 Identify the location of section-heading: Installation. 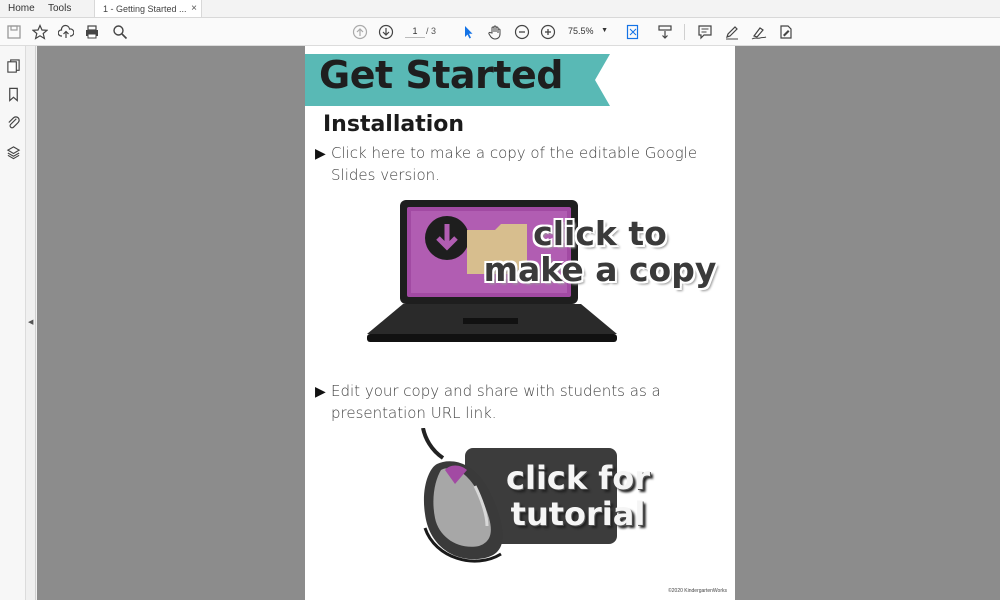
(394, 124).